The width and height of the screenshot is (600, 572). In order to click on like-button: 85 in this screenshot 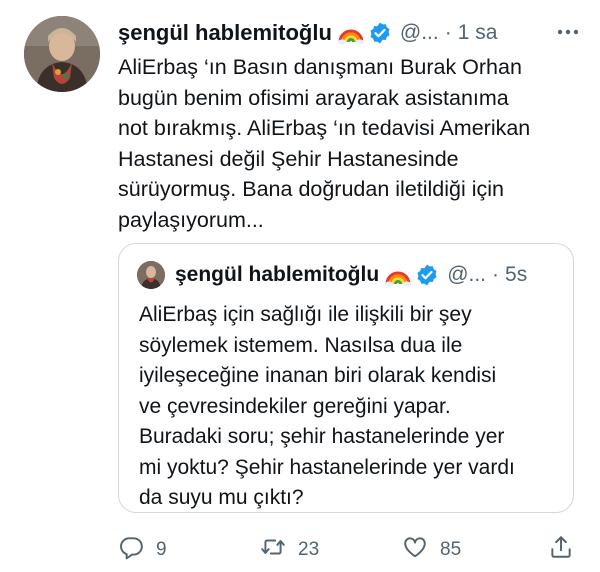, I will do `click(431, 550)`.